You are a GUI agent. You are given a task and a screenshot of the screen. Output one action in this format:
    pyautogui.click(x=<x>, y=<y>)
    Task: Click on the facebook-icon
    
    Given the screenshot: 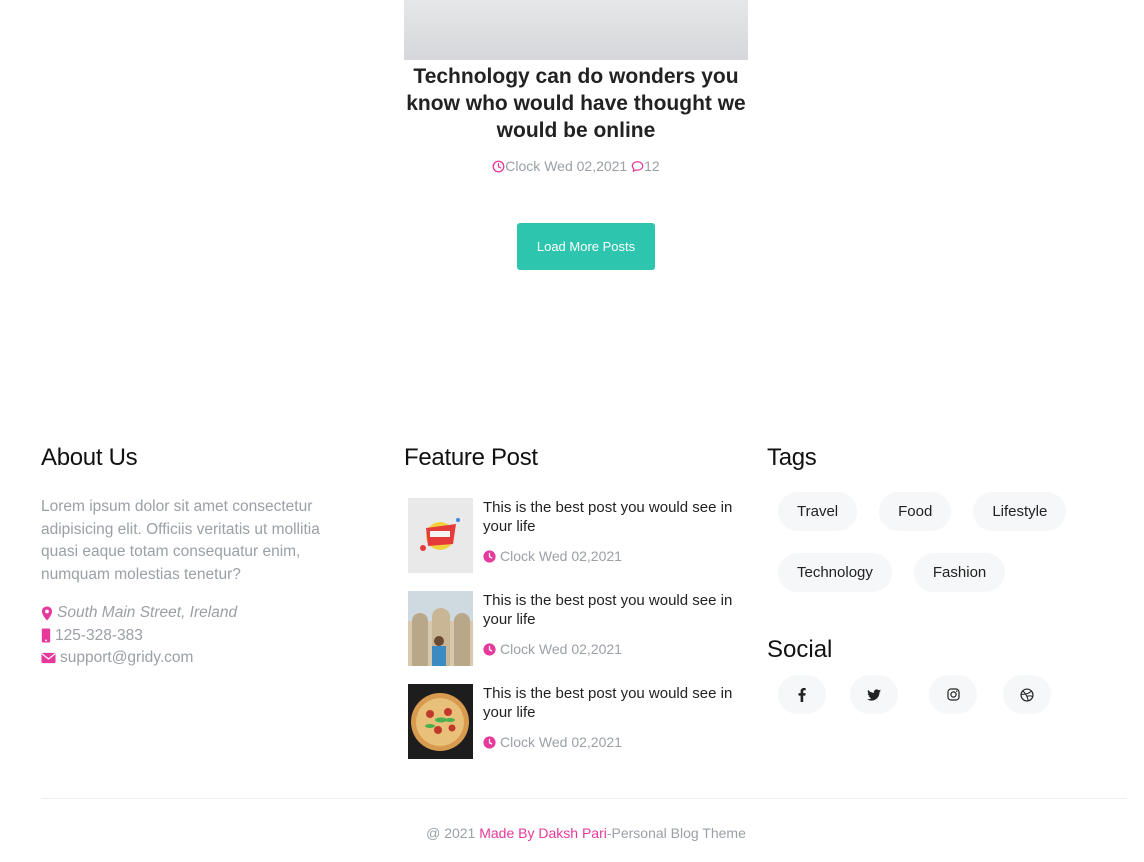 What is the action you would take?
    pyautogui.click(x=802, y=694)
    